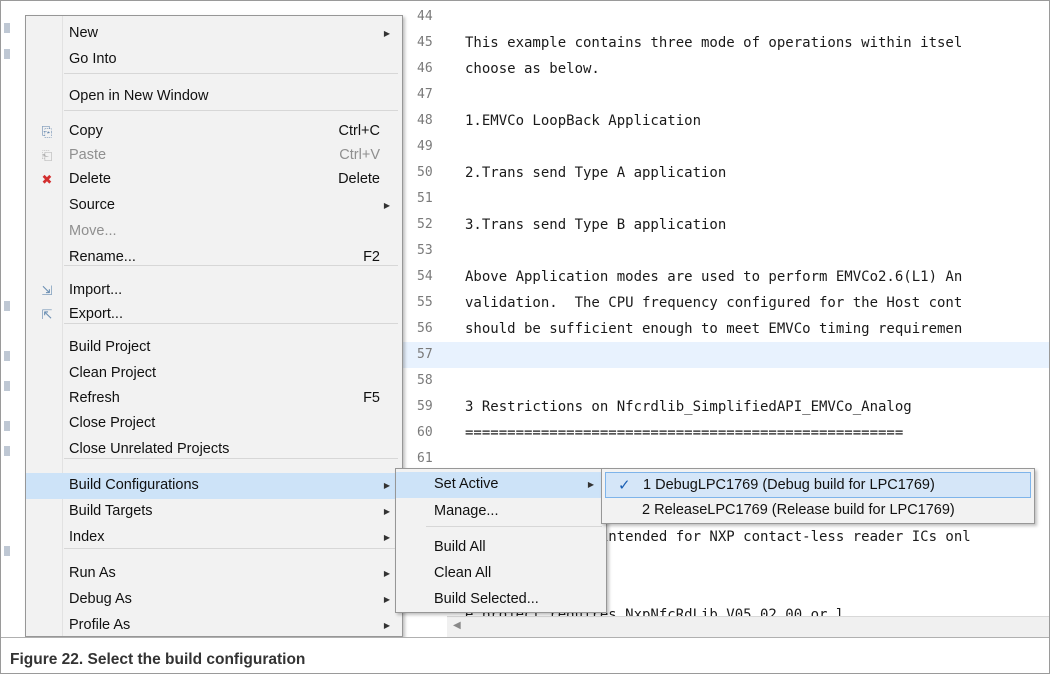  What do you see at coordinates (100, 625) in the screenshot?
I see `menu-item-label: Profile As` at bounding box center [100, 625].